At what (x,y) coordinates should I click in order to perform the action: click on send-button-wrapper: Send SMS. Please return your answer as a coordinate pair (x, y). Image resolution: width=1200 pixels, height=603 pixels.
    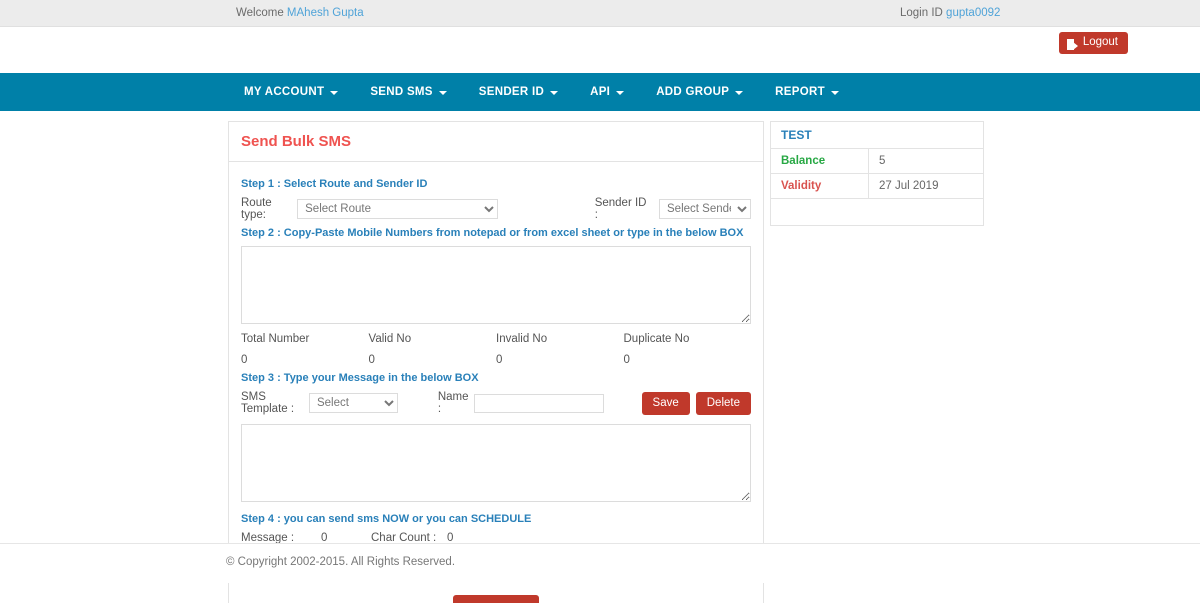
    Looking at the image, I should click on (496, 599).